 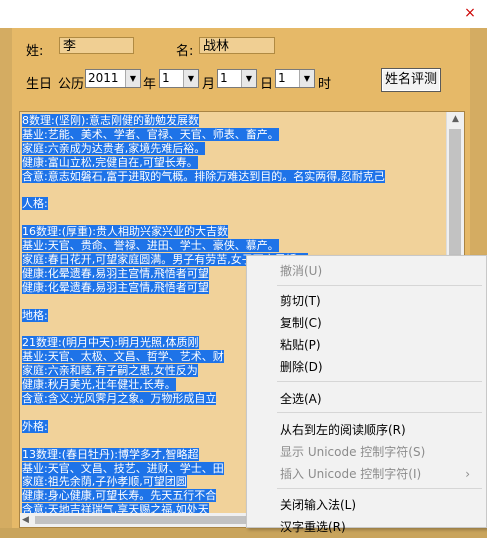 What do you see at coordinates (155, 520) in the screenshot?
I see `horizontal-scroll-thumb` at bounding box center [155, 520].